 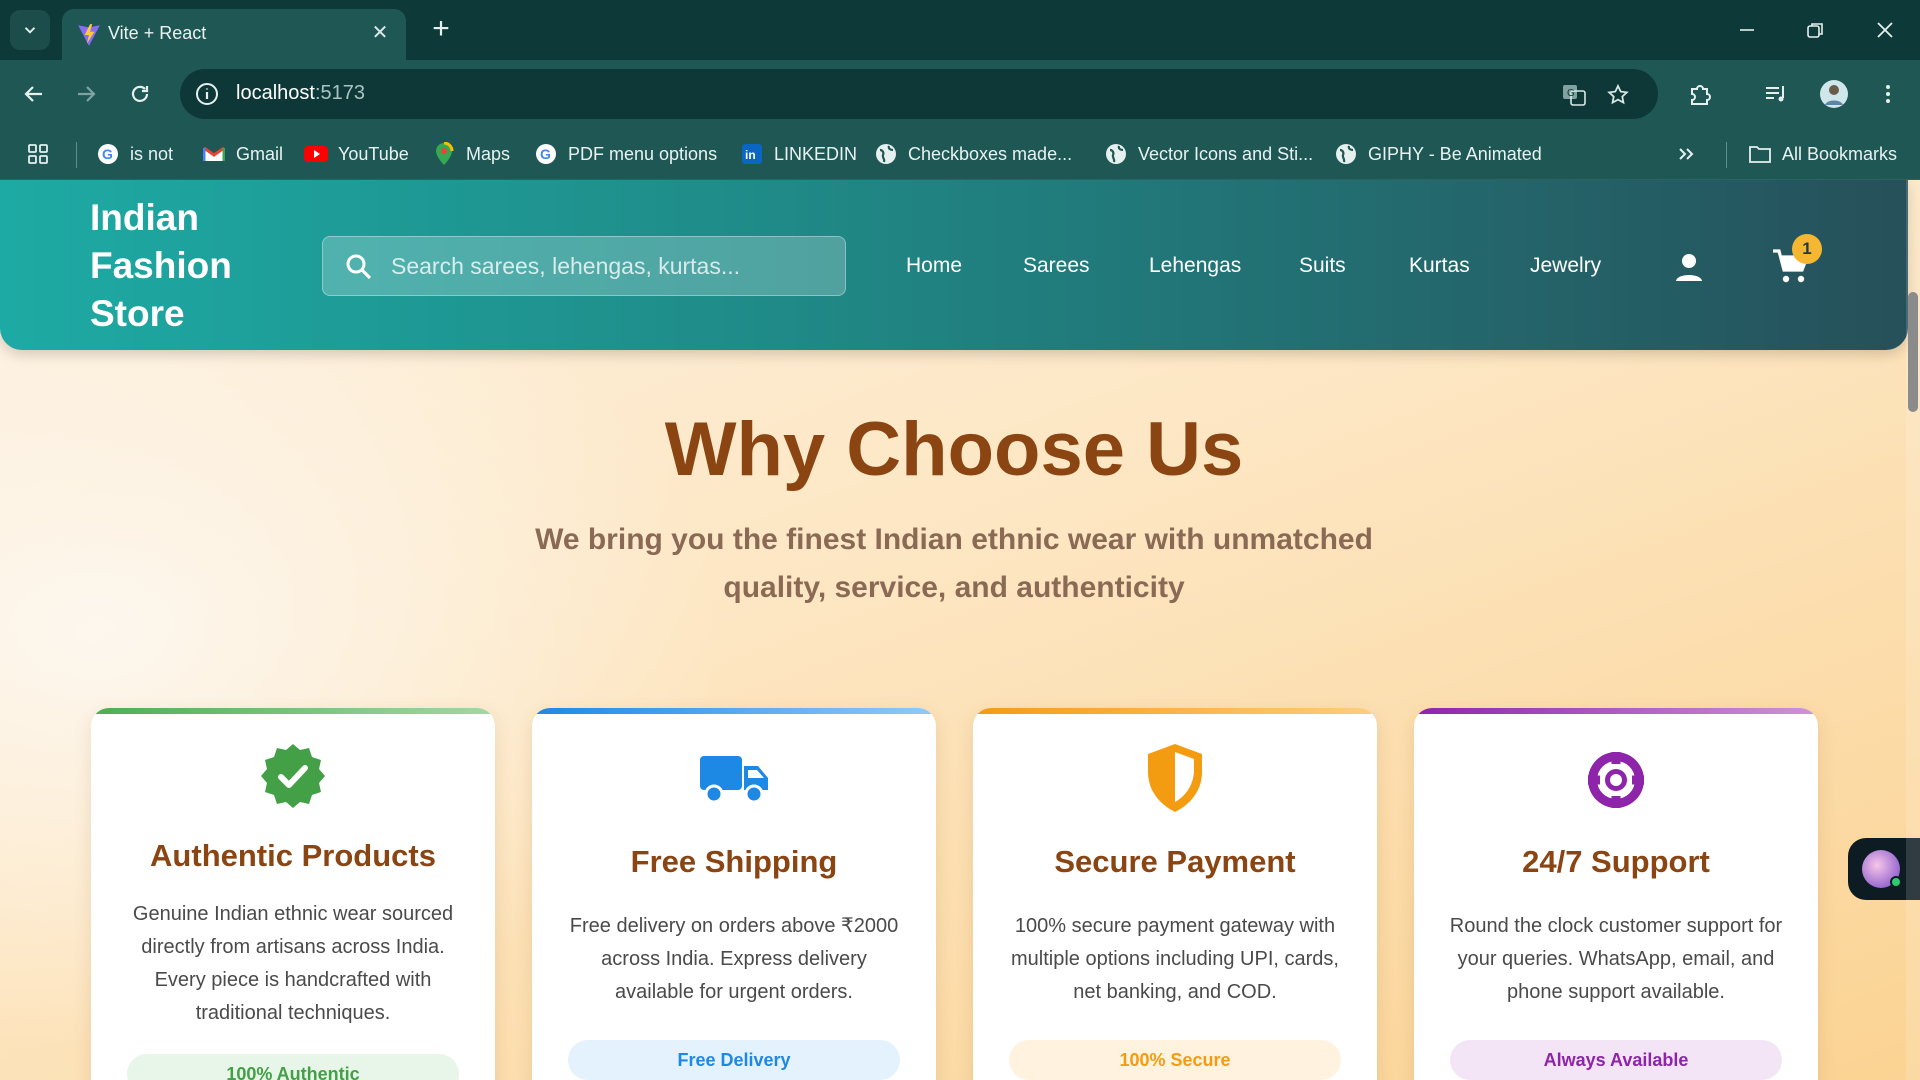 I want to click on playlist-icon, so click(x=1775, y=94).